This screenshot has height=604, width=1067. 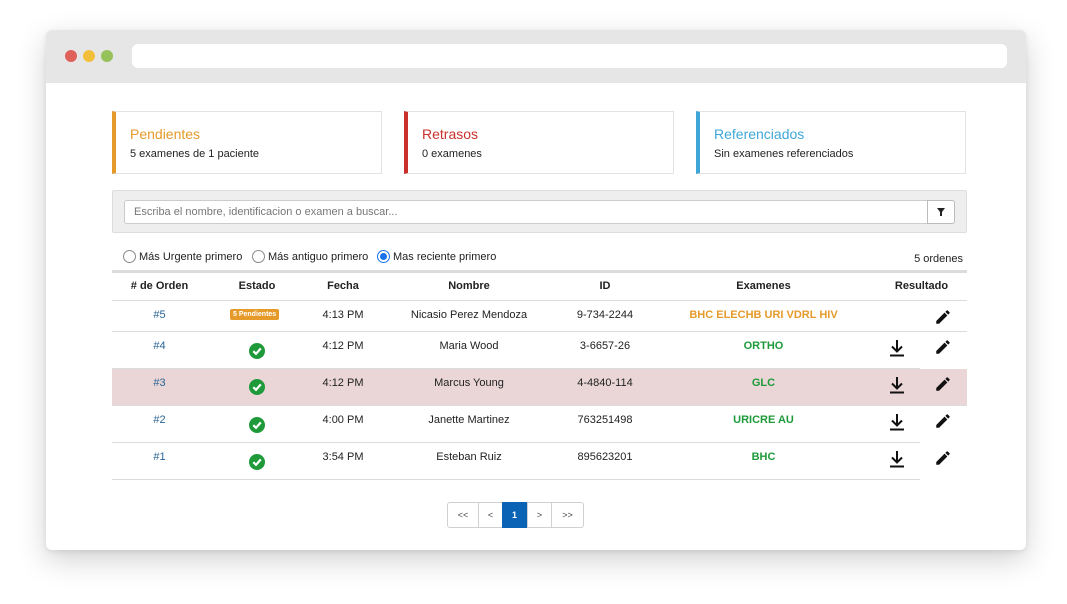 I want to click on header-result: Resultado, so click(x=921, y=286).